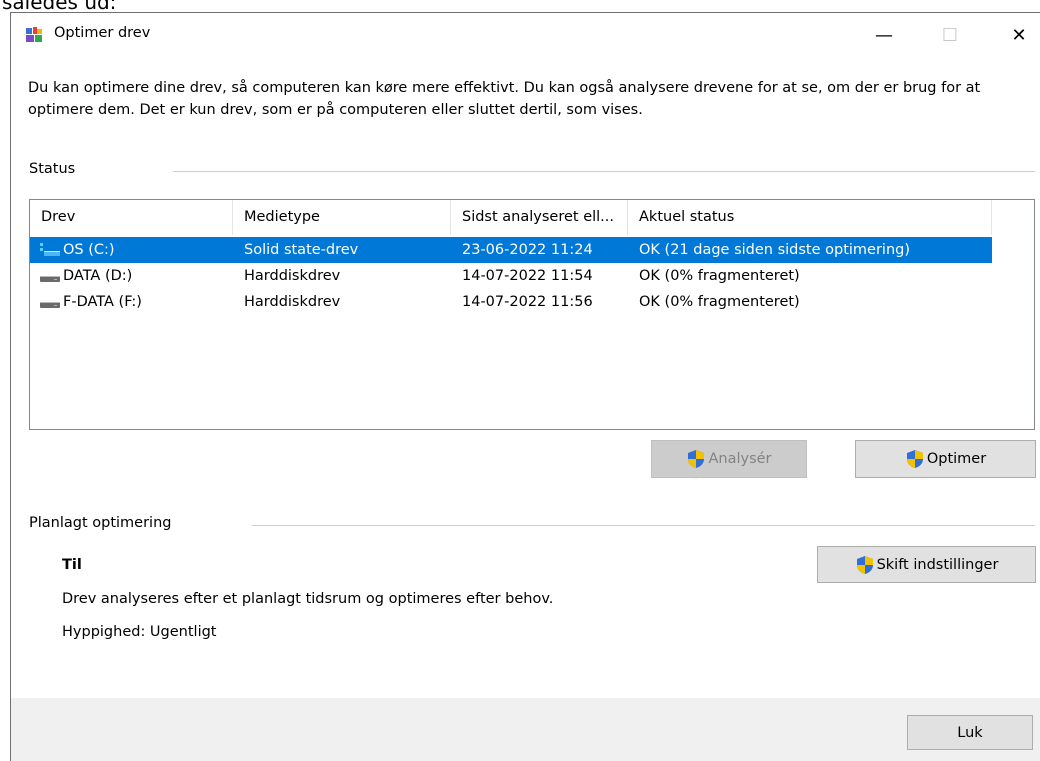 Image resolution: width=1040 pixels, height=761 pixels. What do you see at coordinates (52, 169) in the screenshot?
I see `status-section-label: Status` at bounding box center [52, 169].